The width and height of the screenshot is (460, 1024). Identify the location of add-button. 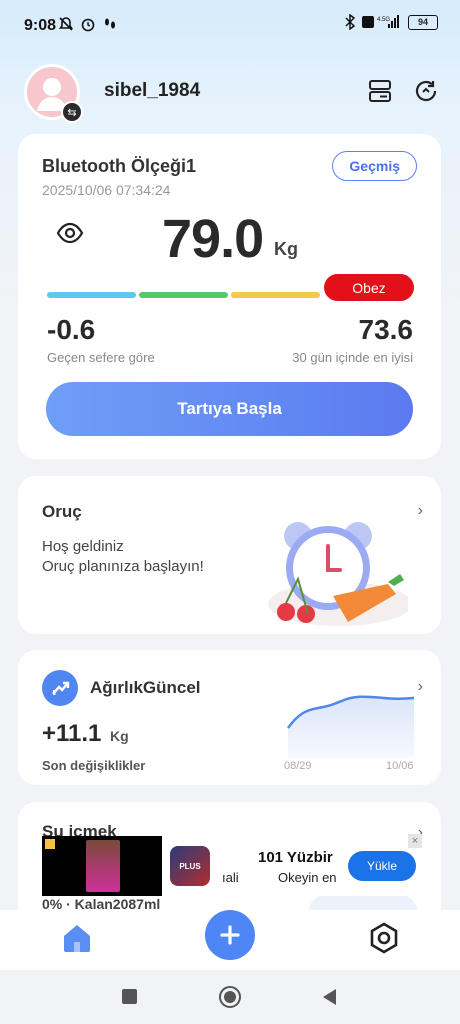
(230, 935).